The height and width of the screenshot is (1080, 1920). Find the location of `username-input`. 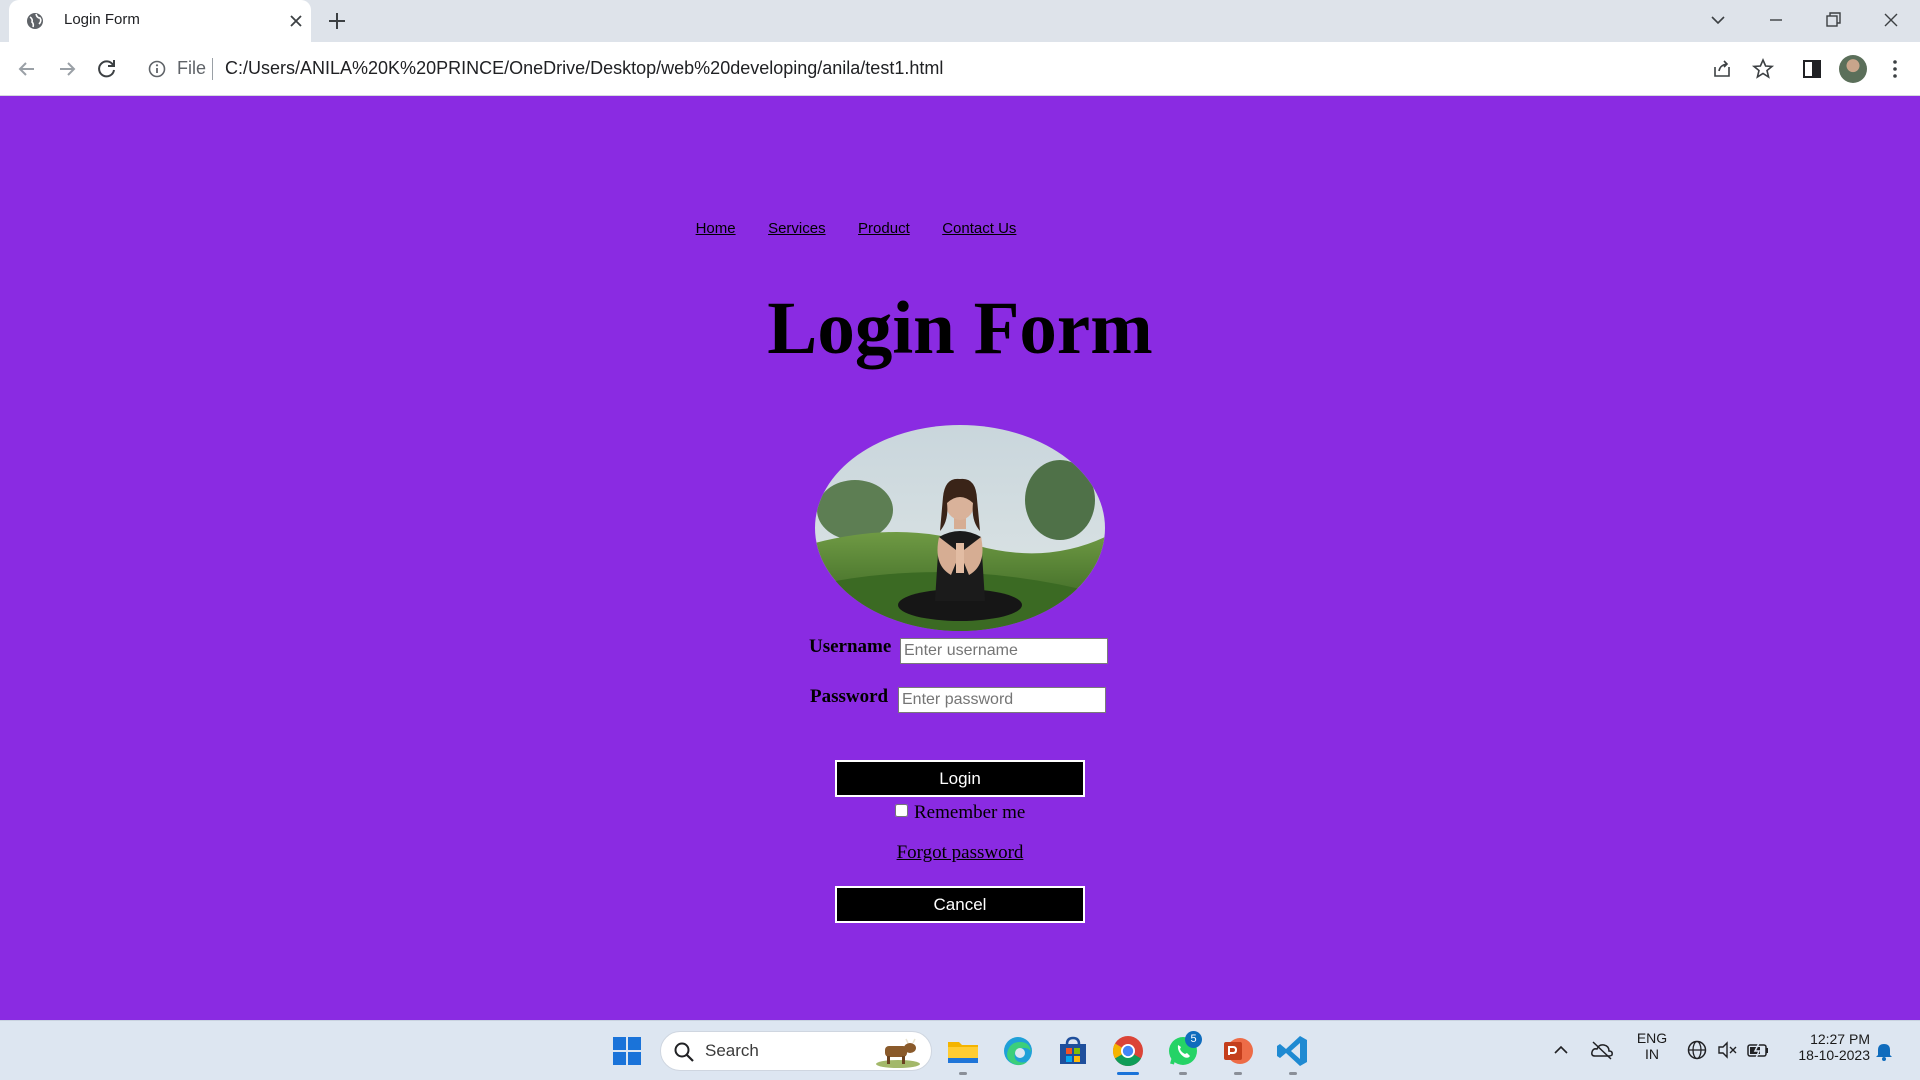

username-input is located at coordinates (1004, 651).